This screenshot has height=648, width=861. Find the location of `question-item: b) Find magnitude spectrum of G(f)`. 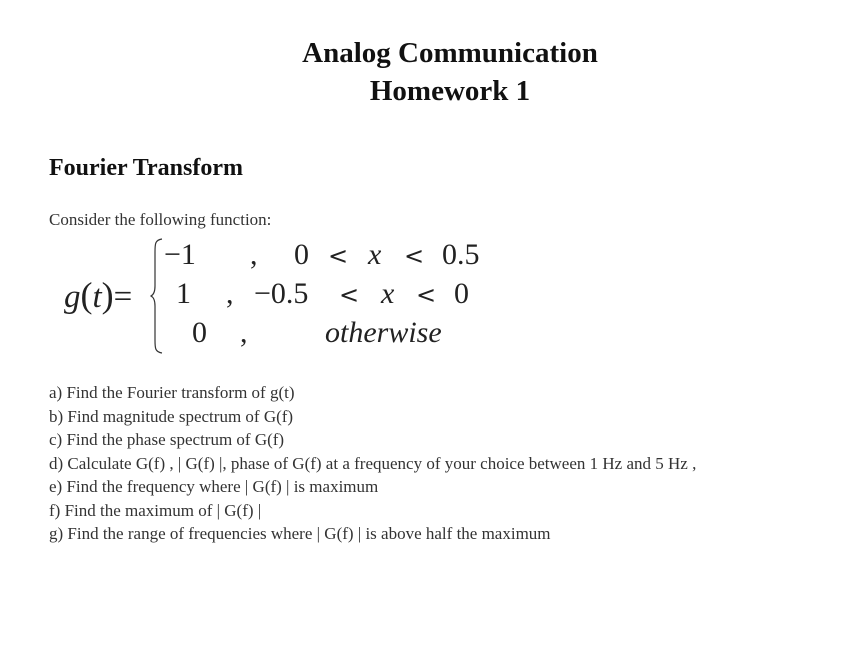

question-item: b) Find magnitude spectrum of G(f) is located at coordinates (171, 416).